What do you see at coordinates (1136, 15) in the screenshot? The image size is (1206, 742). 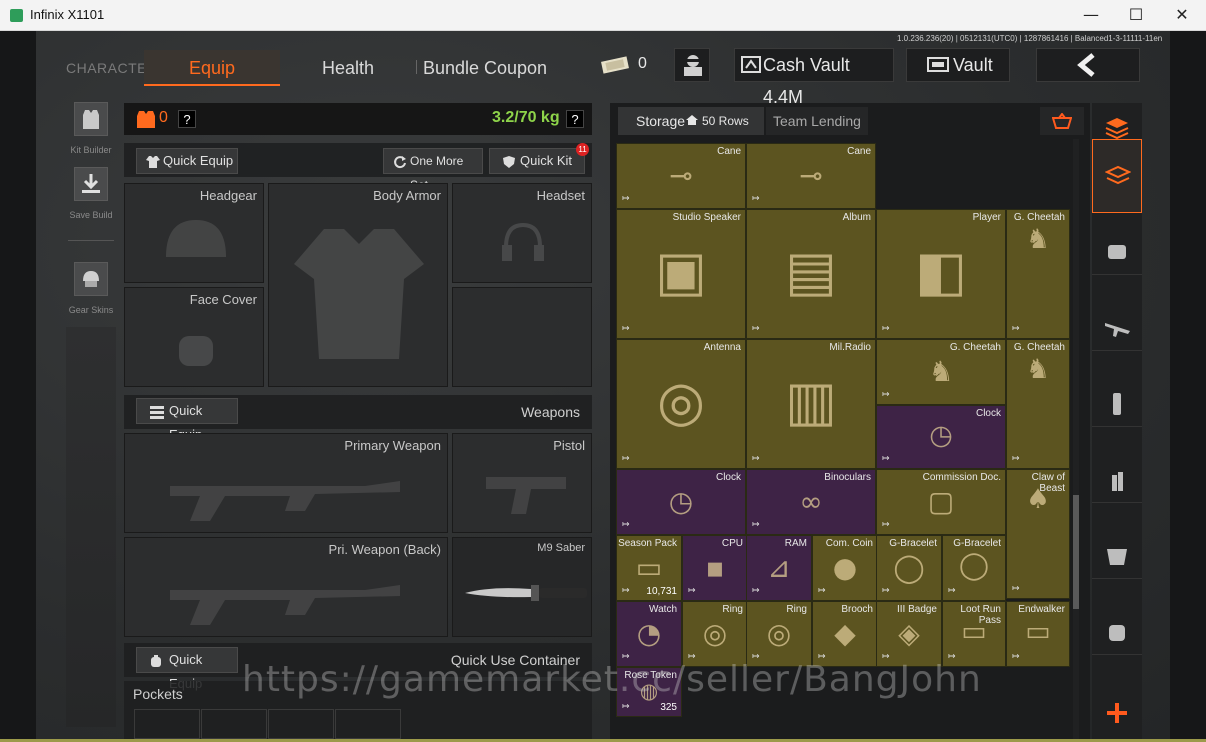 I see `maximize-button: ☐` at bounding box center [1136, 15].